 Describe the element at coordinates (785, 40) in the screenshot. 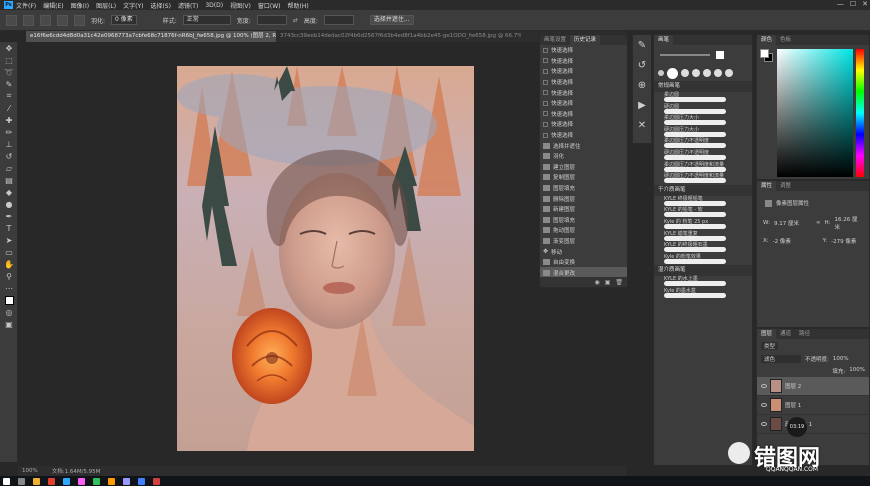

I see `tab-swatches: 色板` at that location.